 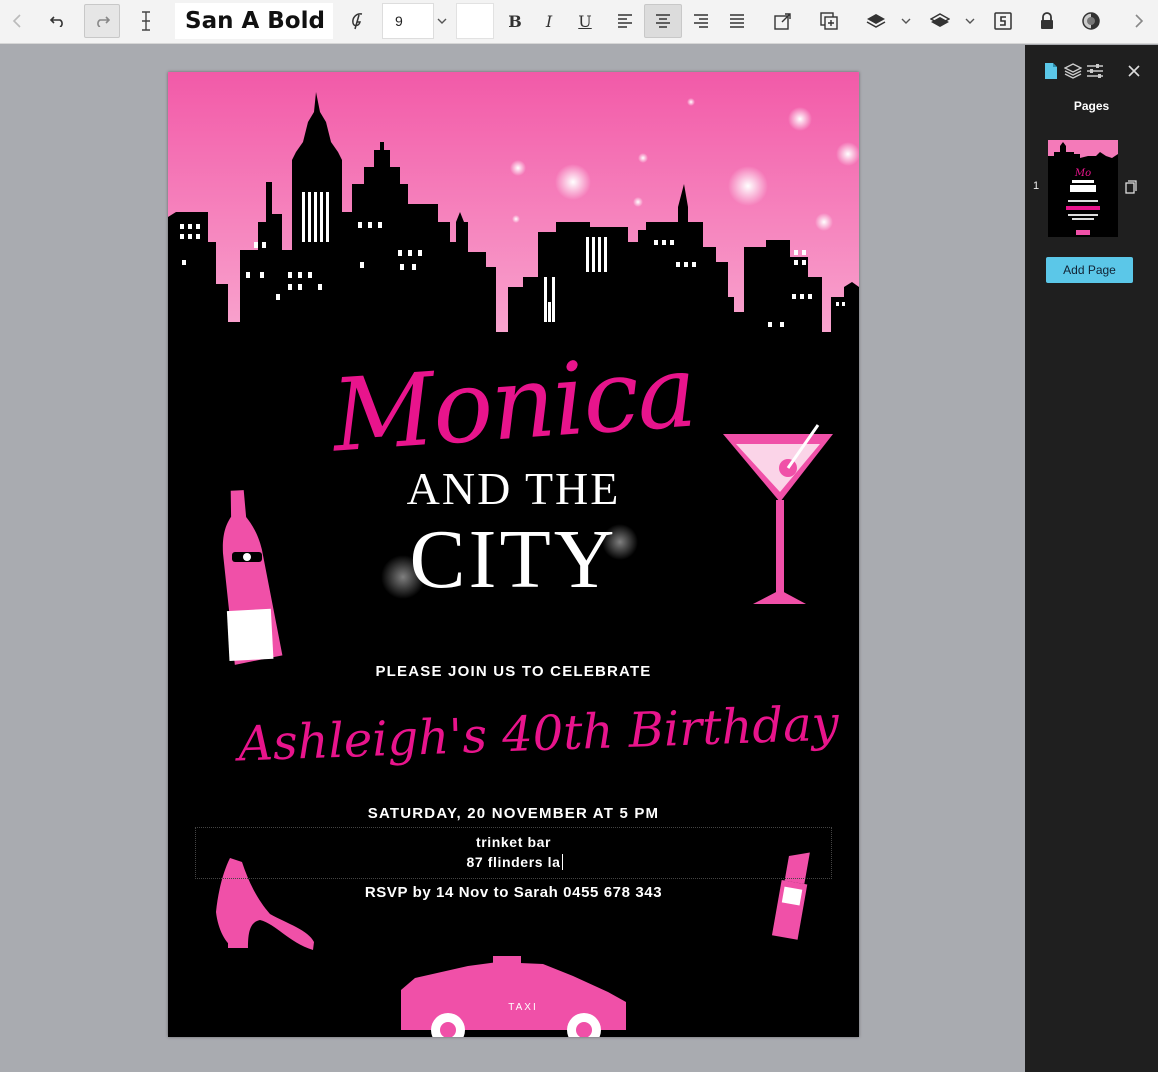 I want to click on duplicate-icon, so click(x=829, y=21).